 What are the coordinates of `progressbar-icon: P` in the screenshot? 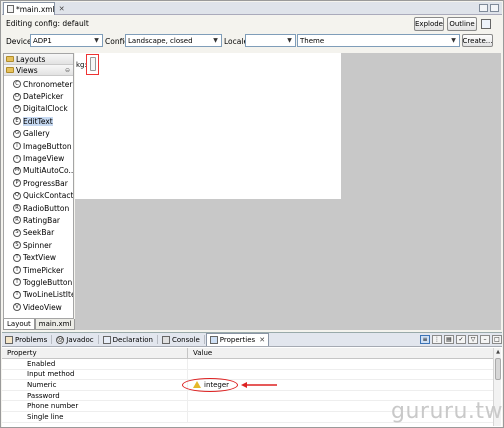 It's located at (17, 183).